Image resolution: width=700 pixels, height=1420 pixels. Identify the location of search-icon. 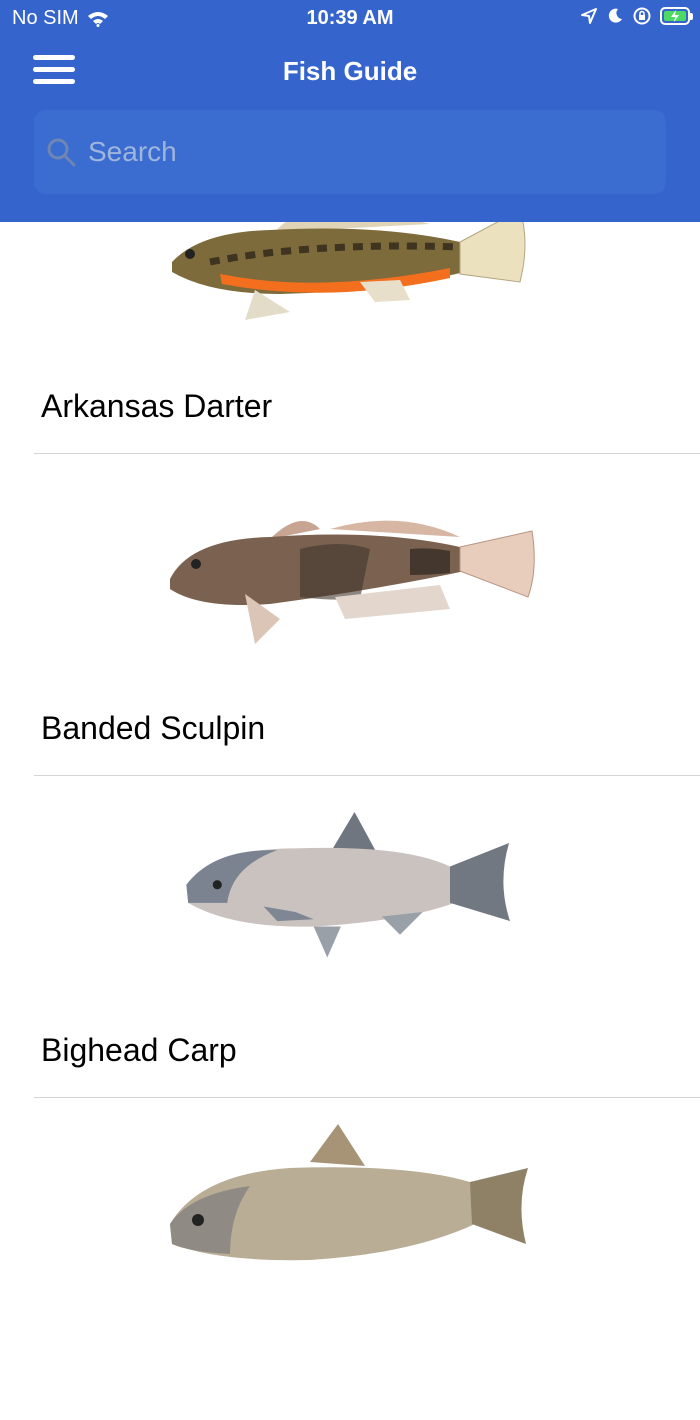
(61, 152).